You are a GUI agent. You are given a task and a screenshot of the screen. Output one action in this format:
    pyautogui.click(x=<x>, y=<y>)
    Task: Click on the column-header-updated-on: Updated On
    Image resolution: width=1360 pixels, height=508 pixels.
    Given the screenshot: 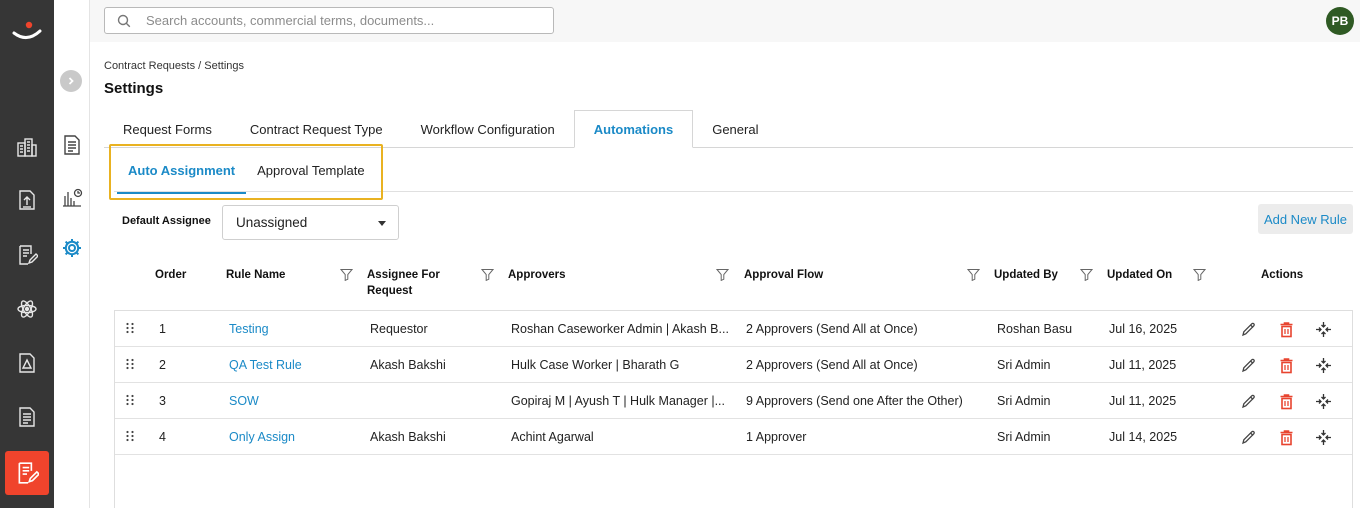 What is the action you would take?
    pyautogui.click(x=1140, y=275)
    